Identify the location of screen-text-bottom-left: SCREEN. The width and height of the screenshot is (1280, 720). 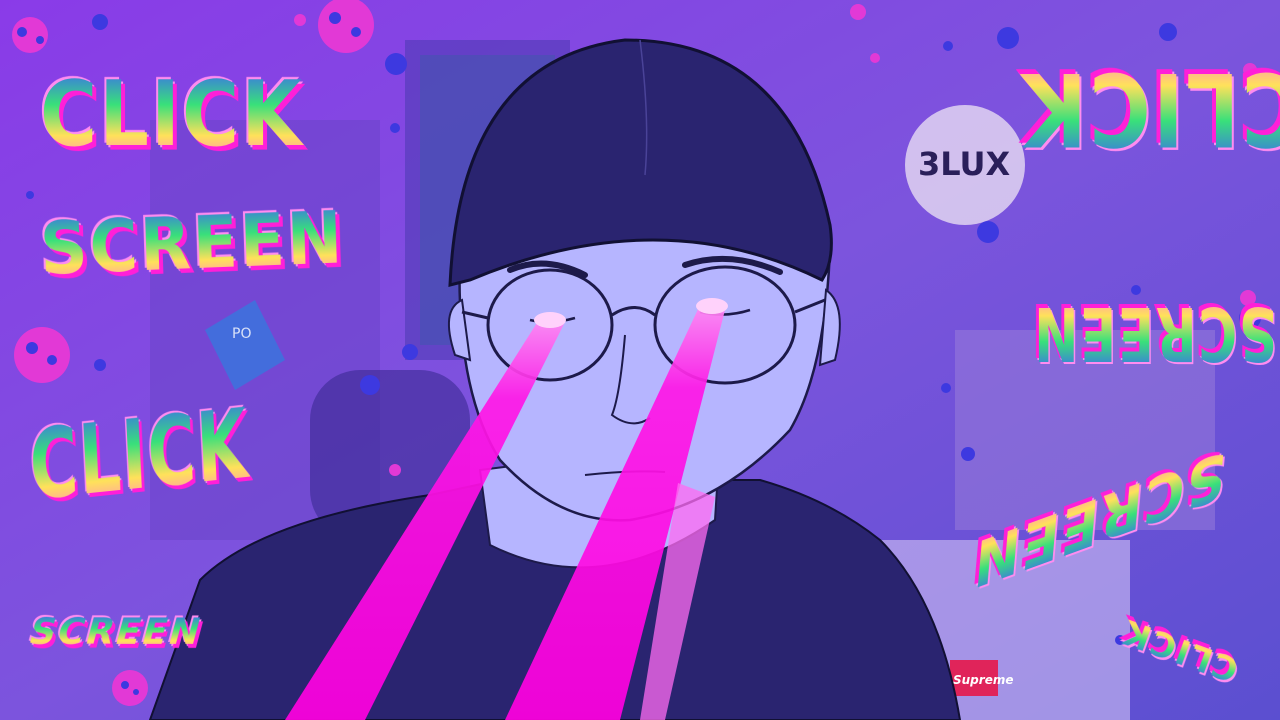
(115, 632).